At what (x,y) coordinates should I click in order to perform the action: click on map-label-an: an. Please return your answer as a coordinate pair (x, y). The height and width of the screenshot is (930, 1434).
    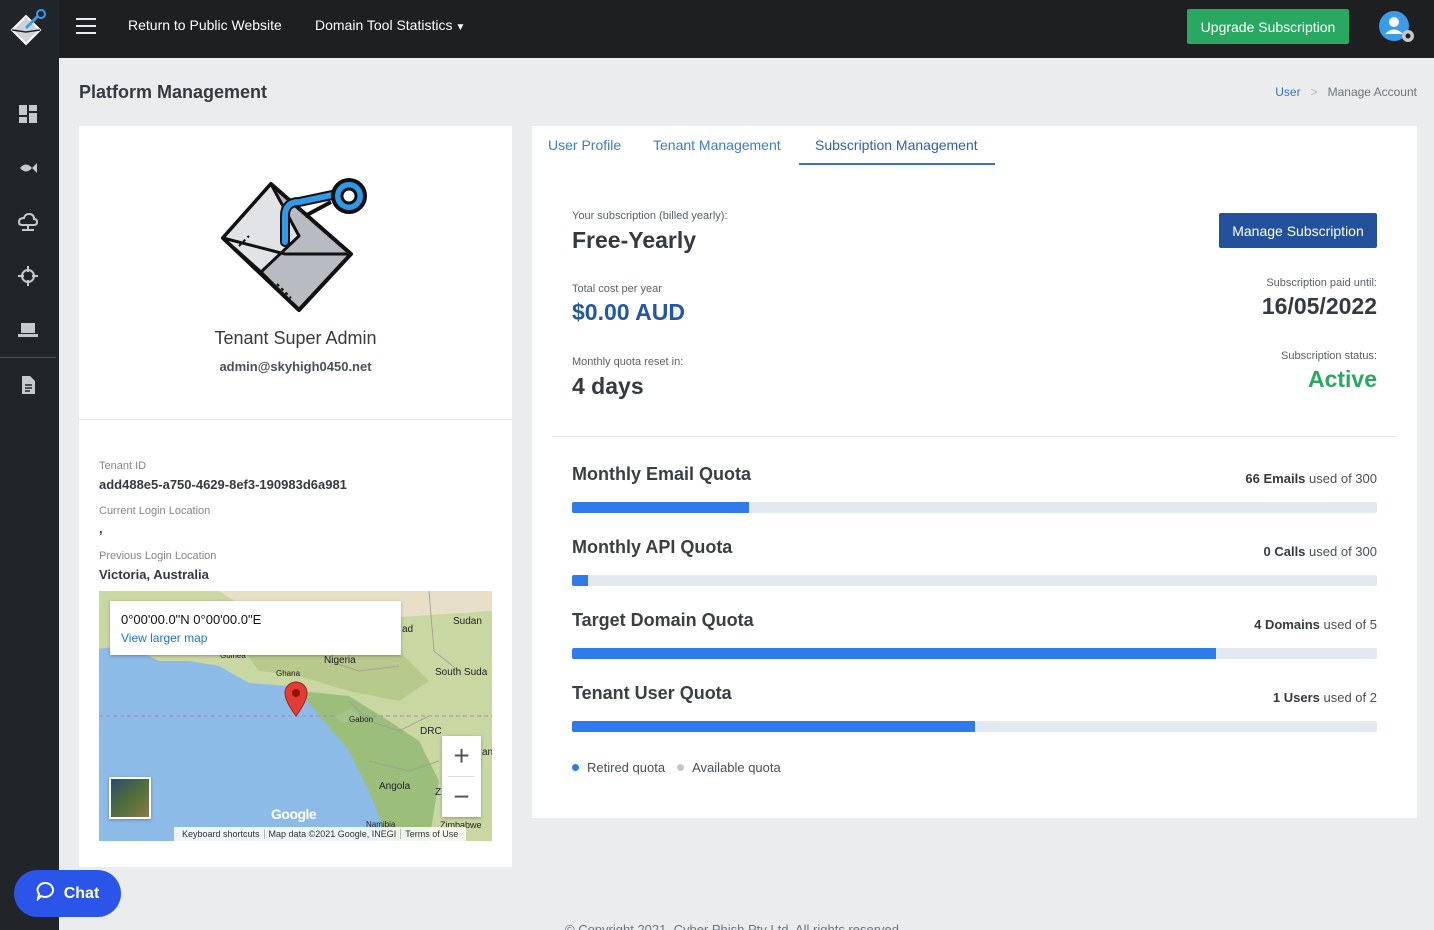
    Looking at the image, I should click on (487, 752).